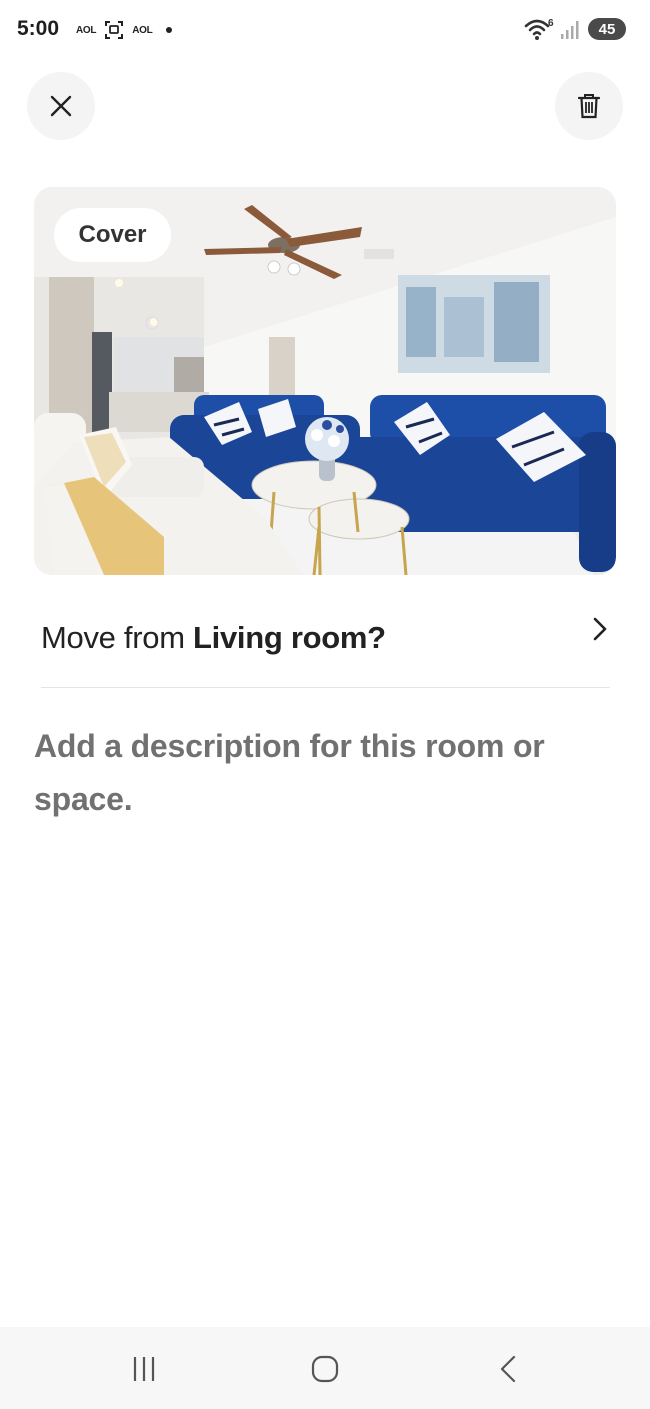  I want to click on move-room-label: Move from Living room?, so click(213, 638).